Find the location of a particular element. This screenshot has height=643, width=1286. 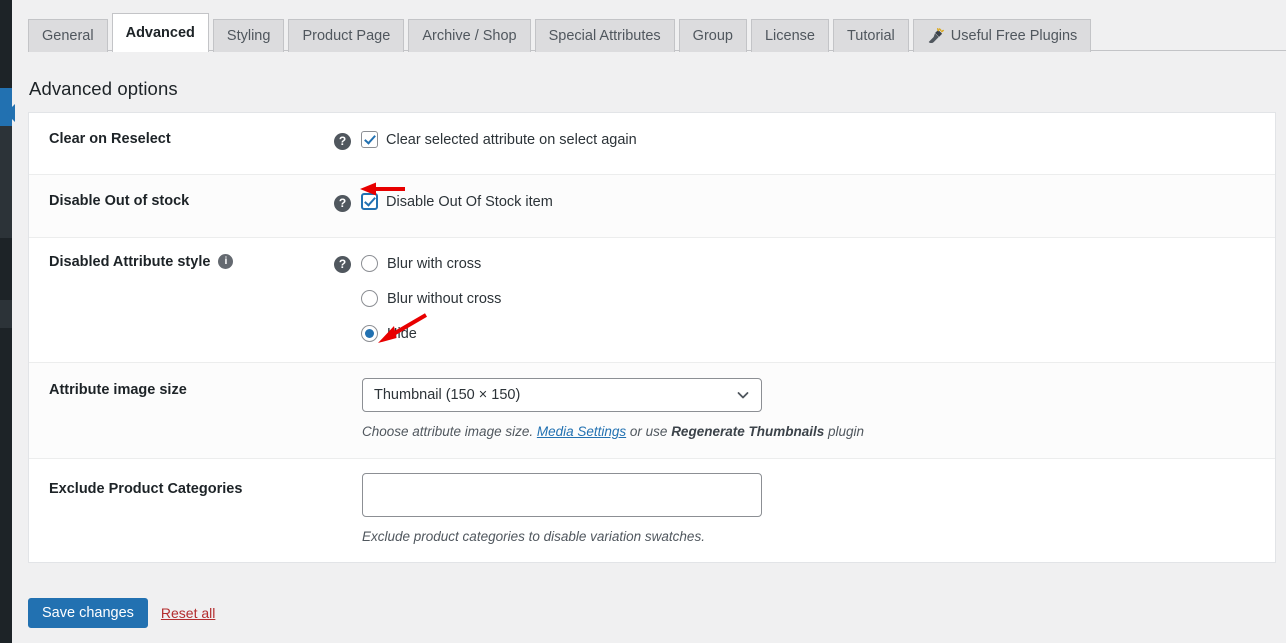

plug-icon is located at coordinates (935, 36).